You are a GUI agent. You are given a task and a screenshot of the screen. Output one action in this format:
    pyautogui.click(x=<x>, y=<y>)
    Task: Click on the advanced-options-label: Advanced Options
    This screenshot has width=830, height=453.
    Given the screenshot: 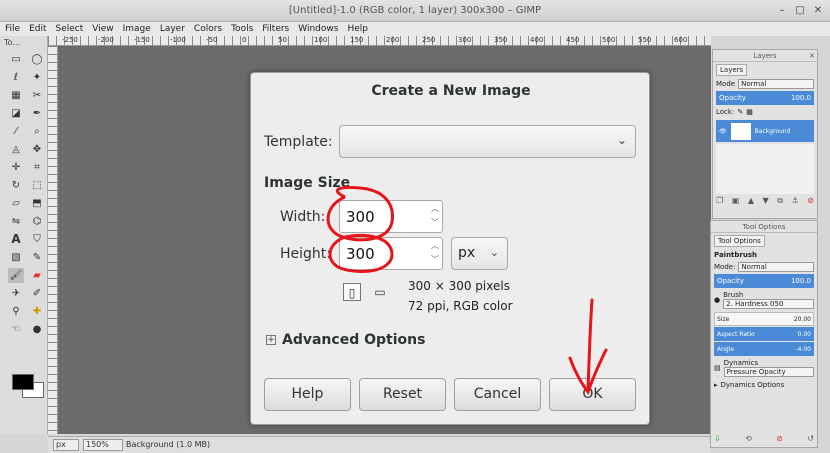 What is the action you would take?
    pyautogui.click(x=353, y=340)
    